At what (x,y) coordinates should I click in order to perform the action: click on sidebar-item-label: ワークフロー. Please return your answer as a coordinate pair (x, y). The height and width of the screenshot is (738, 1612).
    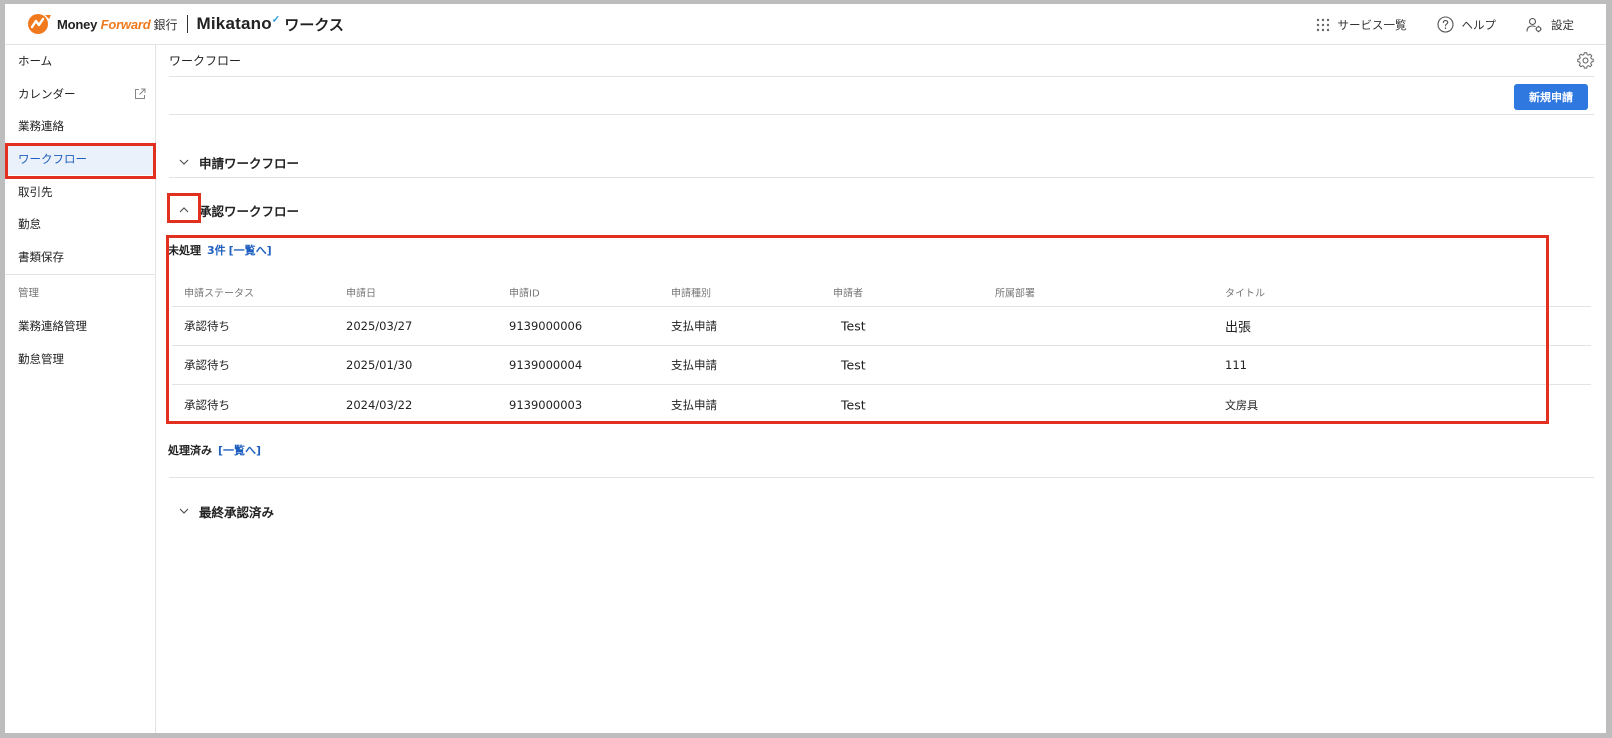
    Looking at the image, I should click on (52, 159).